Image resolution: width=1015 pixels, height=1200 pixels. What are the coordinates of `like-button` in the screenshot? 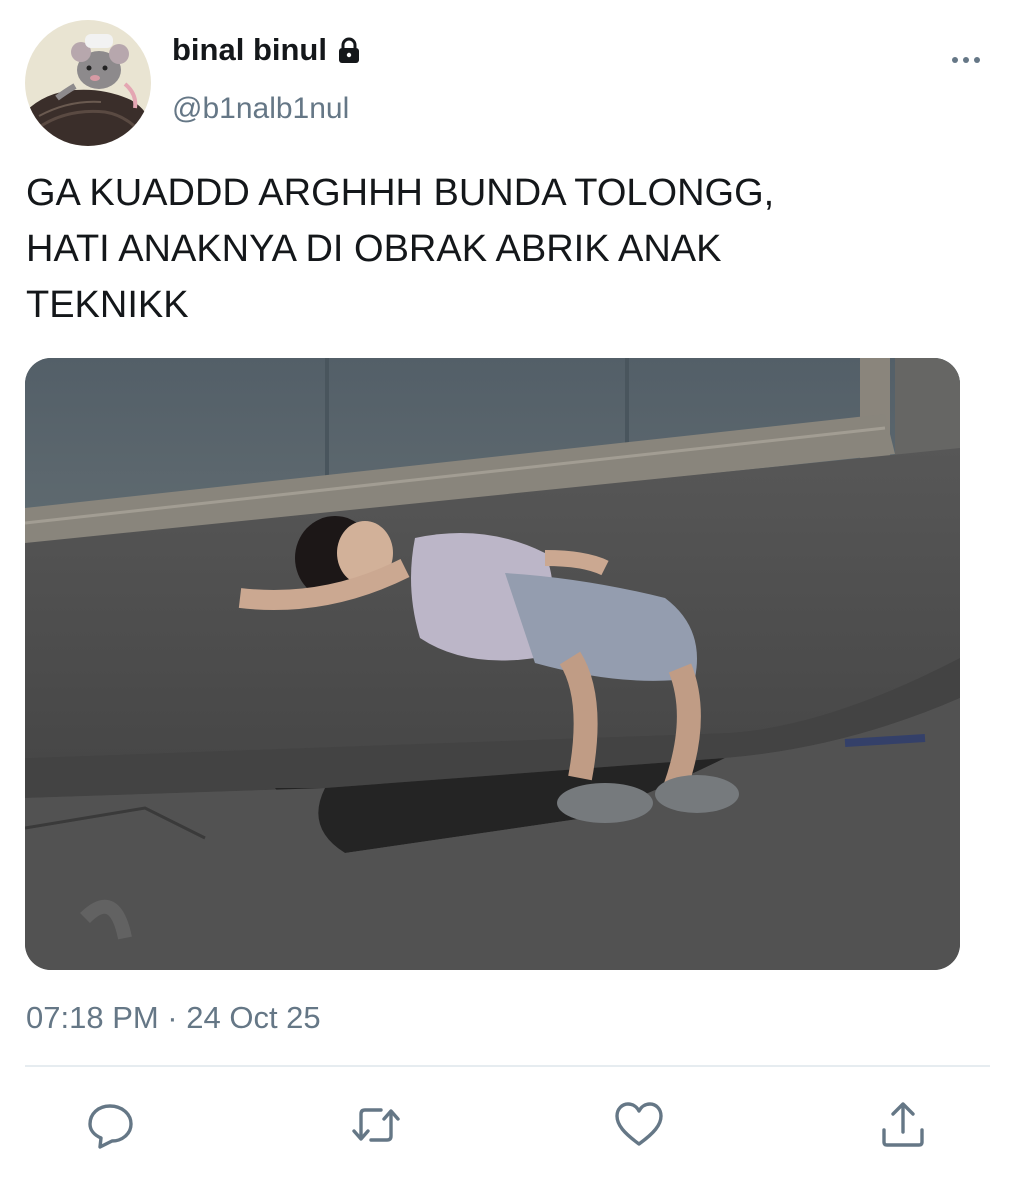 It's located at (639, 1125).